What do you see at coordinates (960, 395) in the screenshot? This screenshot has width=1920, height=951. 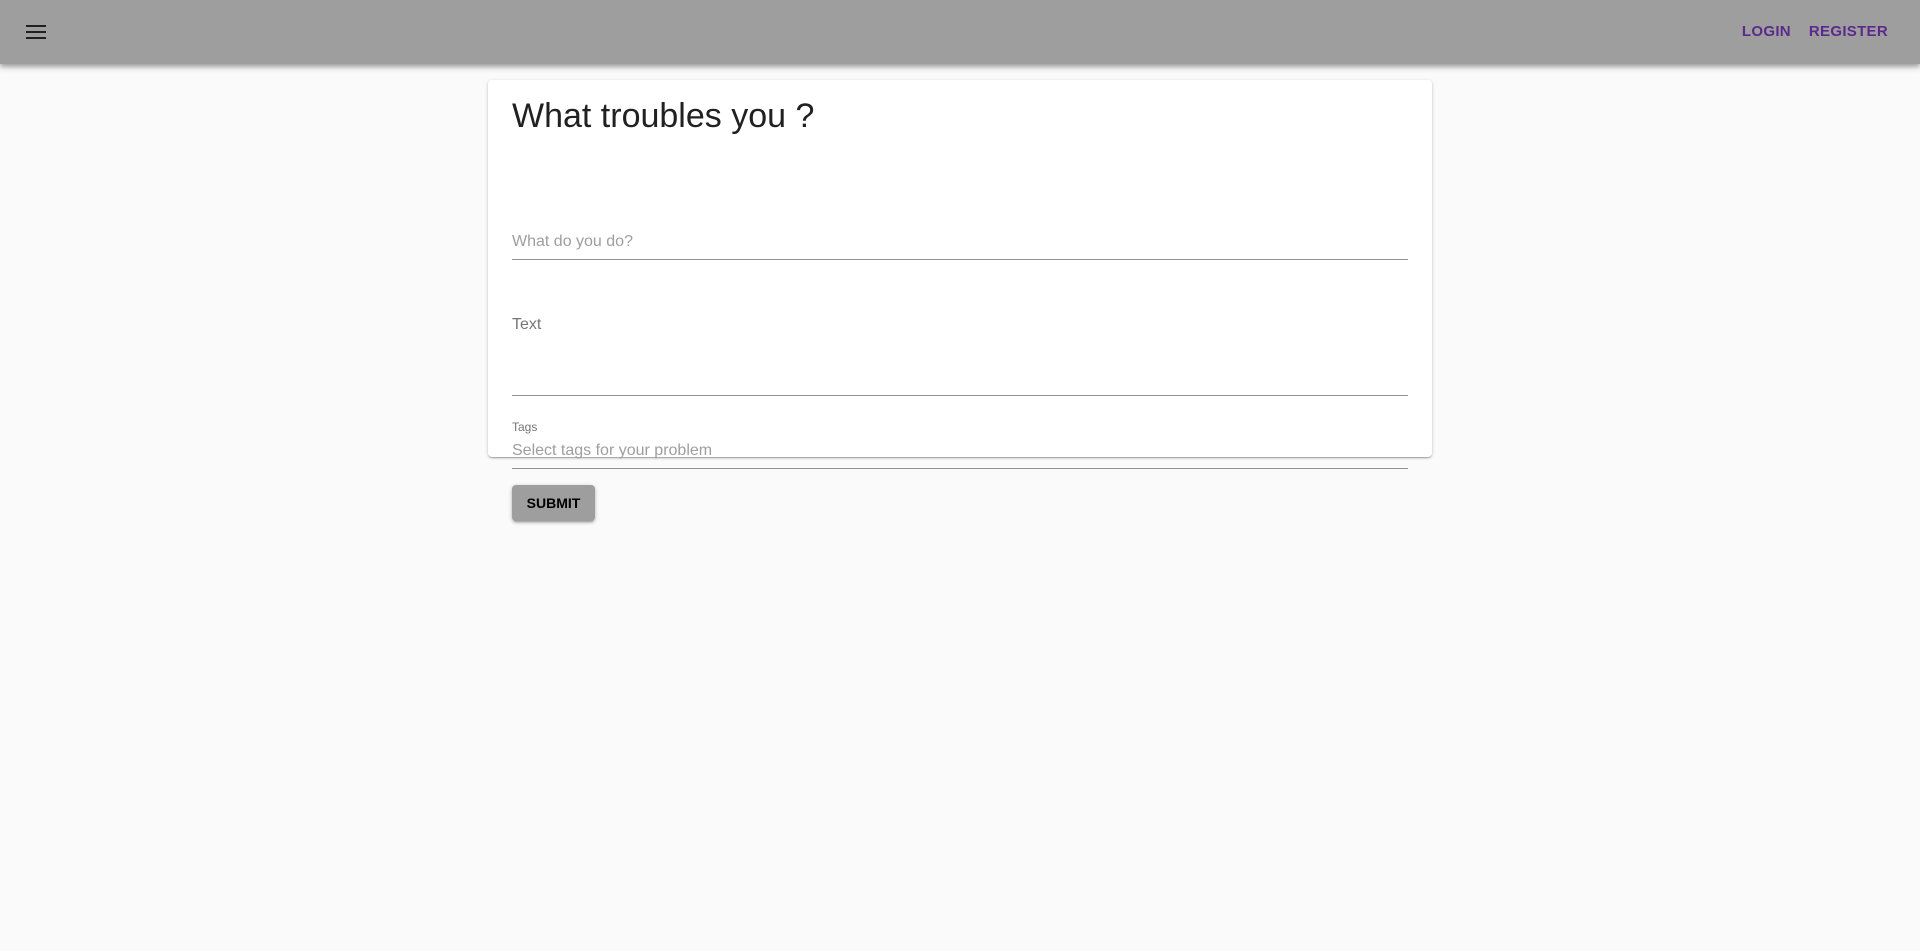 I see `text-field-underline` at bounding box center [960, 395].